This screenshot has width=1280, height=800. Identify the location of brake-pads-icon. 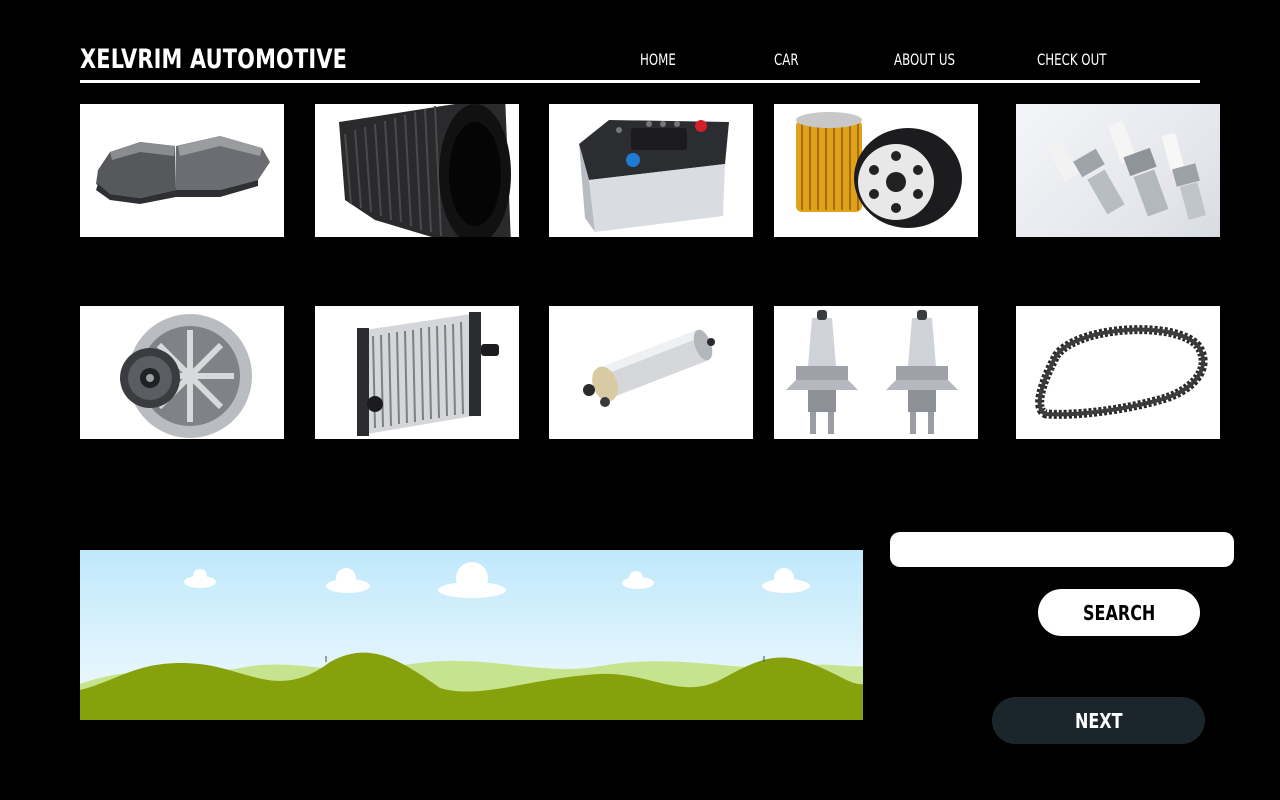
(183, 170).